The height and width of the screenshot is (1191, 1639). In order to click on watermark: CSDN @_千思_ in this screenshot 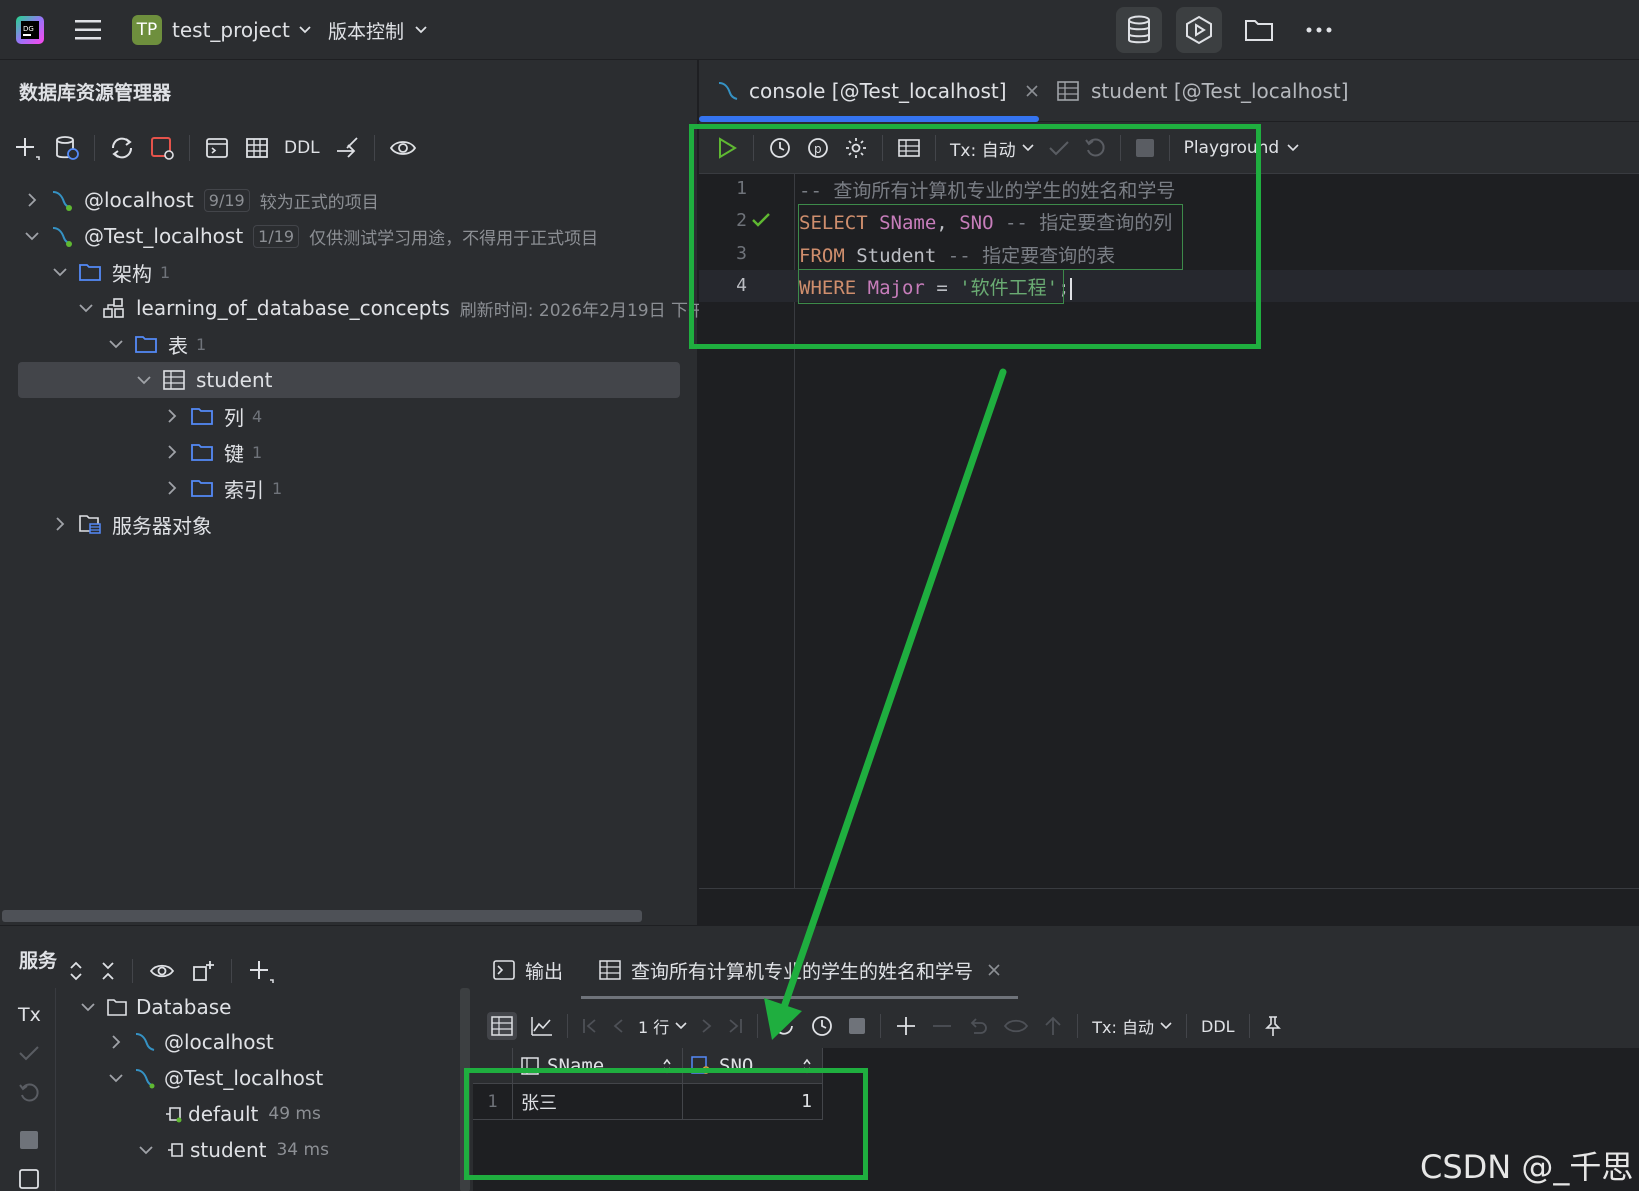, I will do `click(1527, 1169)`.